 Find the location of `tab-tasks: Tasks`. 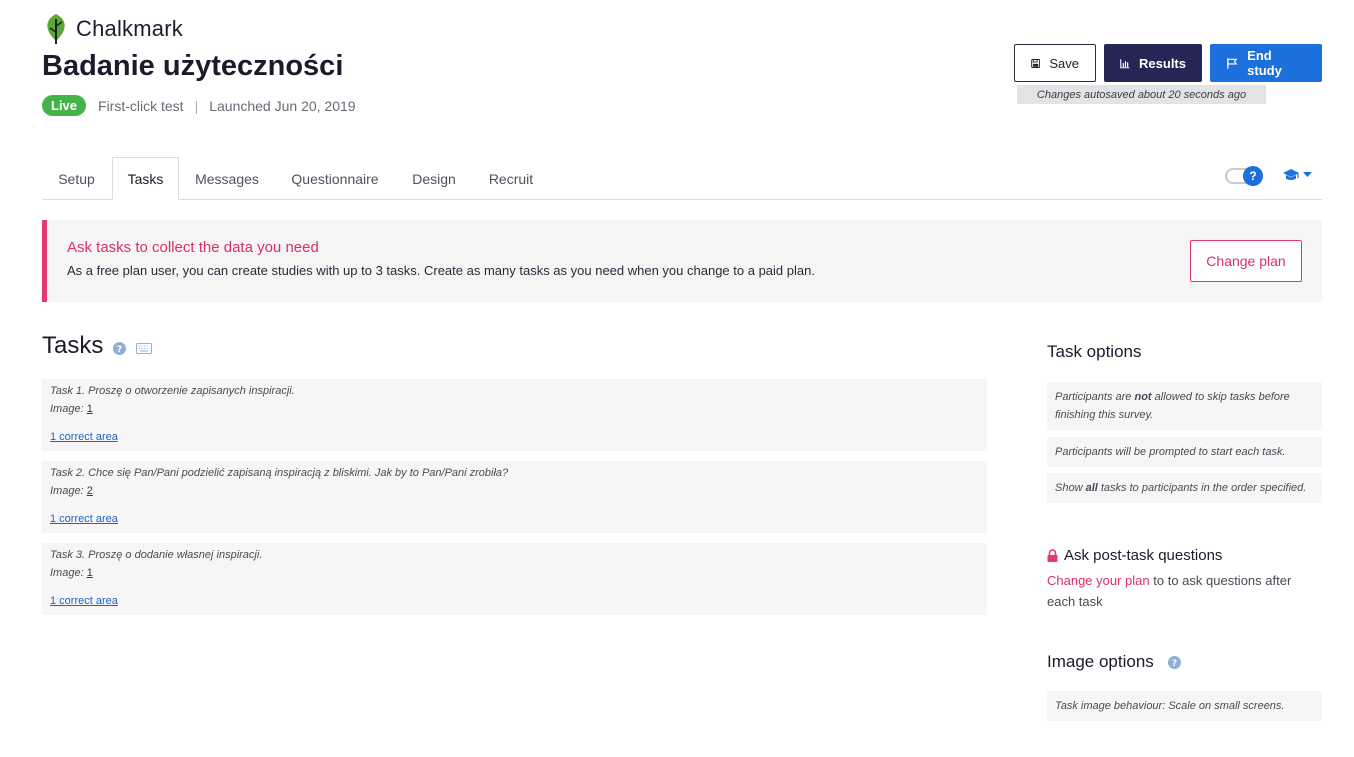

tab-tasks: Tasks is located at coordinates (145, 178).